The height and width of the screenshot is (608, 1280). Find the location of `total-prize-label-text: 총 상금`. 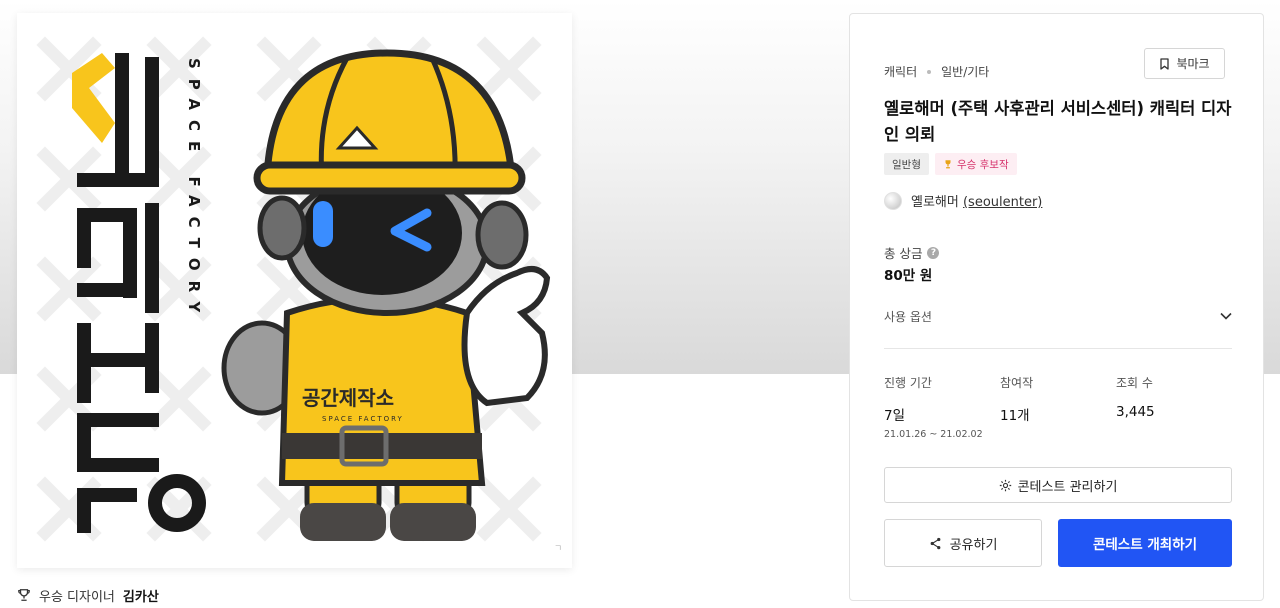

total-prize-label-text: 총 상금 is located at coordinates (903, 253).